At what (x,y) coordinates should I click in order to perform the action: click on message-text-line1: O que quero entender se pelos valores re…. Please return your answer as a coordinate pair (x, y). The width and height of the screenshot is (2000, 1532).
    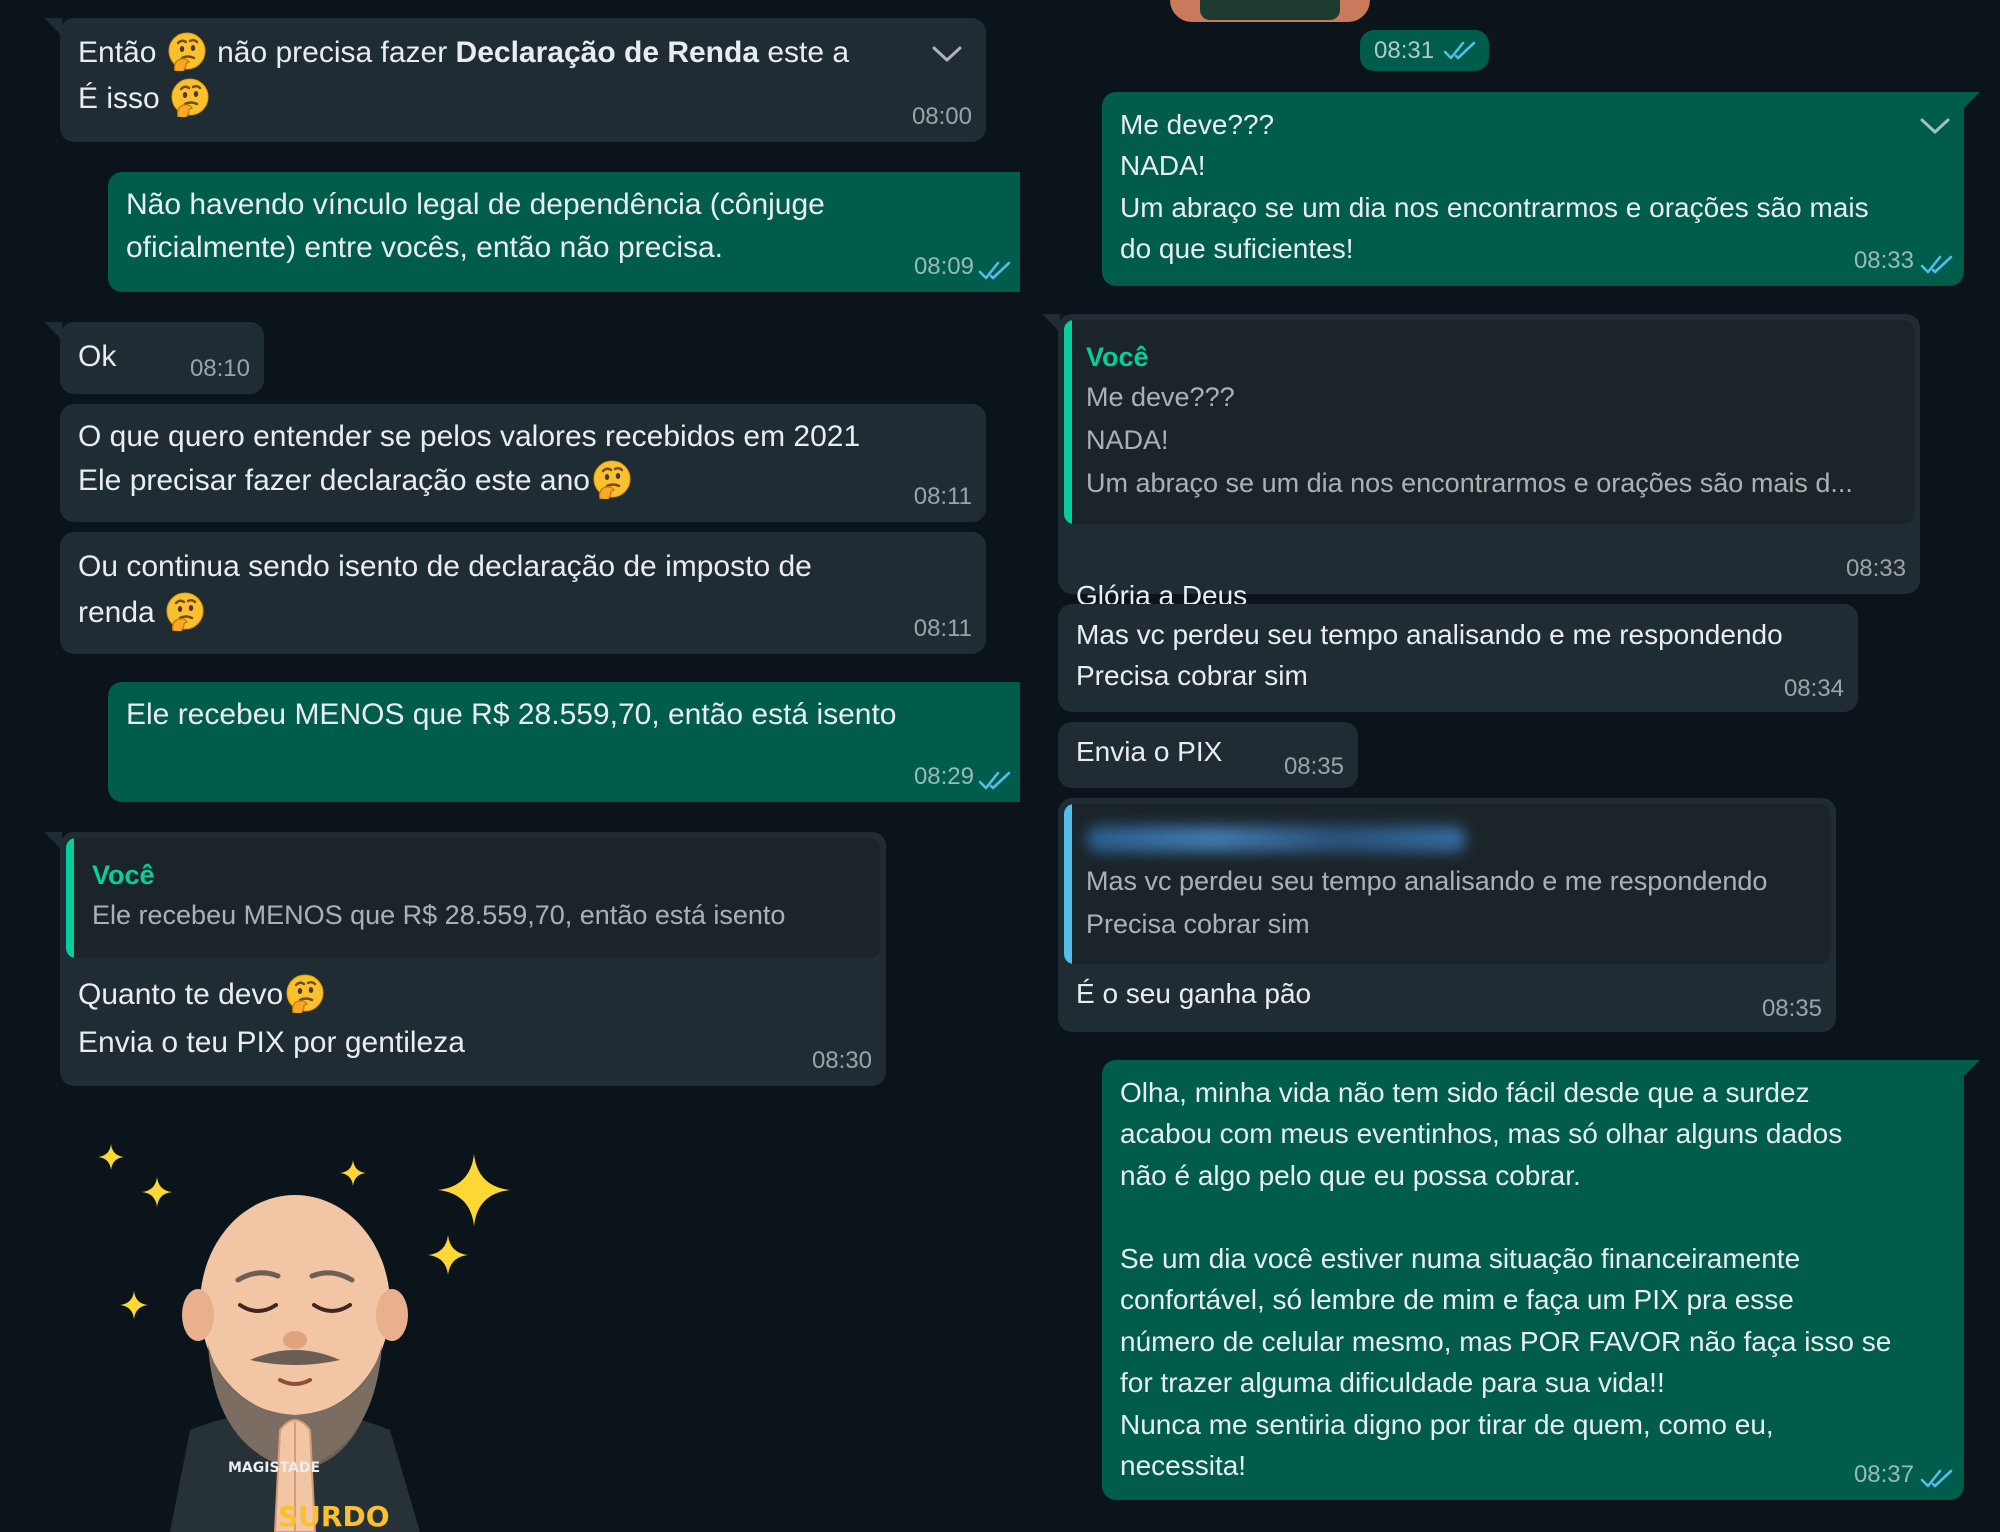
    Looking at the image, I should click on (469, 436).